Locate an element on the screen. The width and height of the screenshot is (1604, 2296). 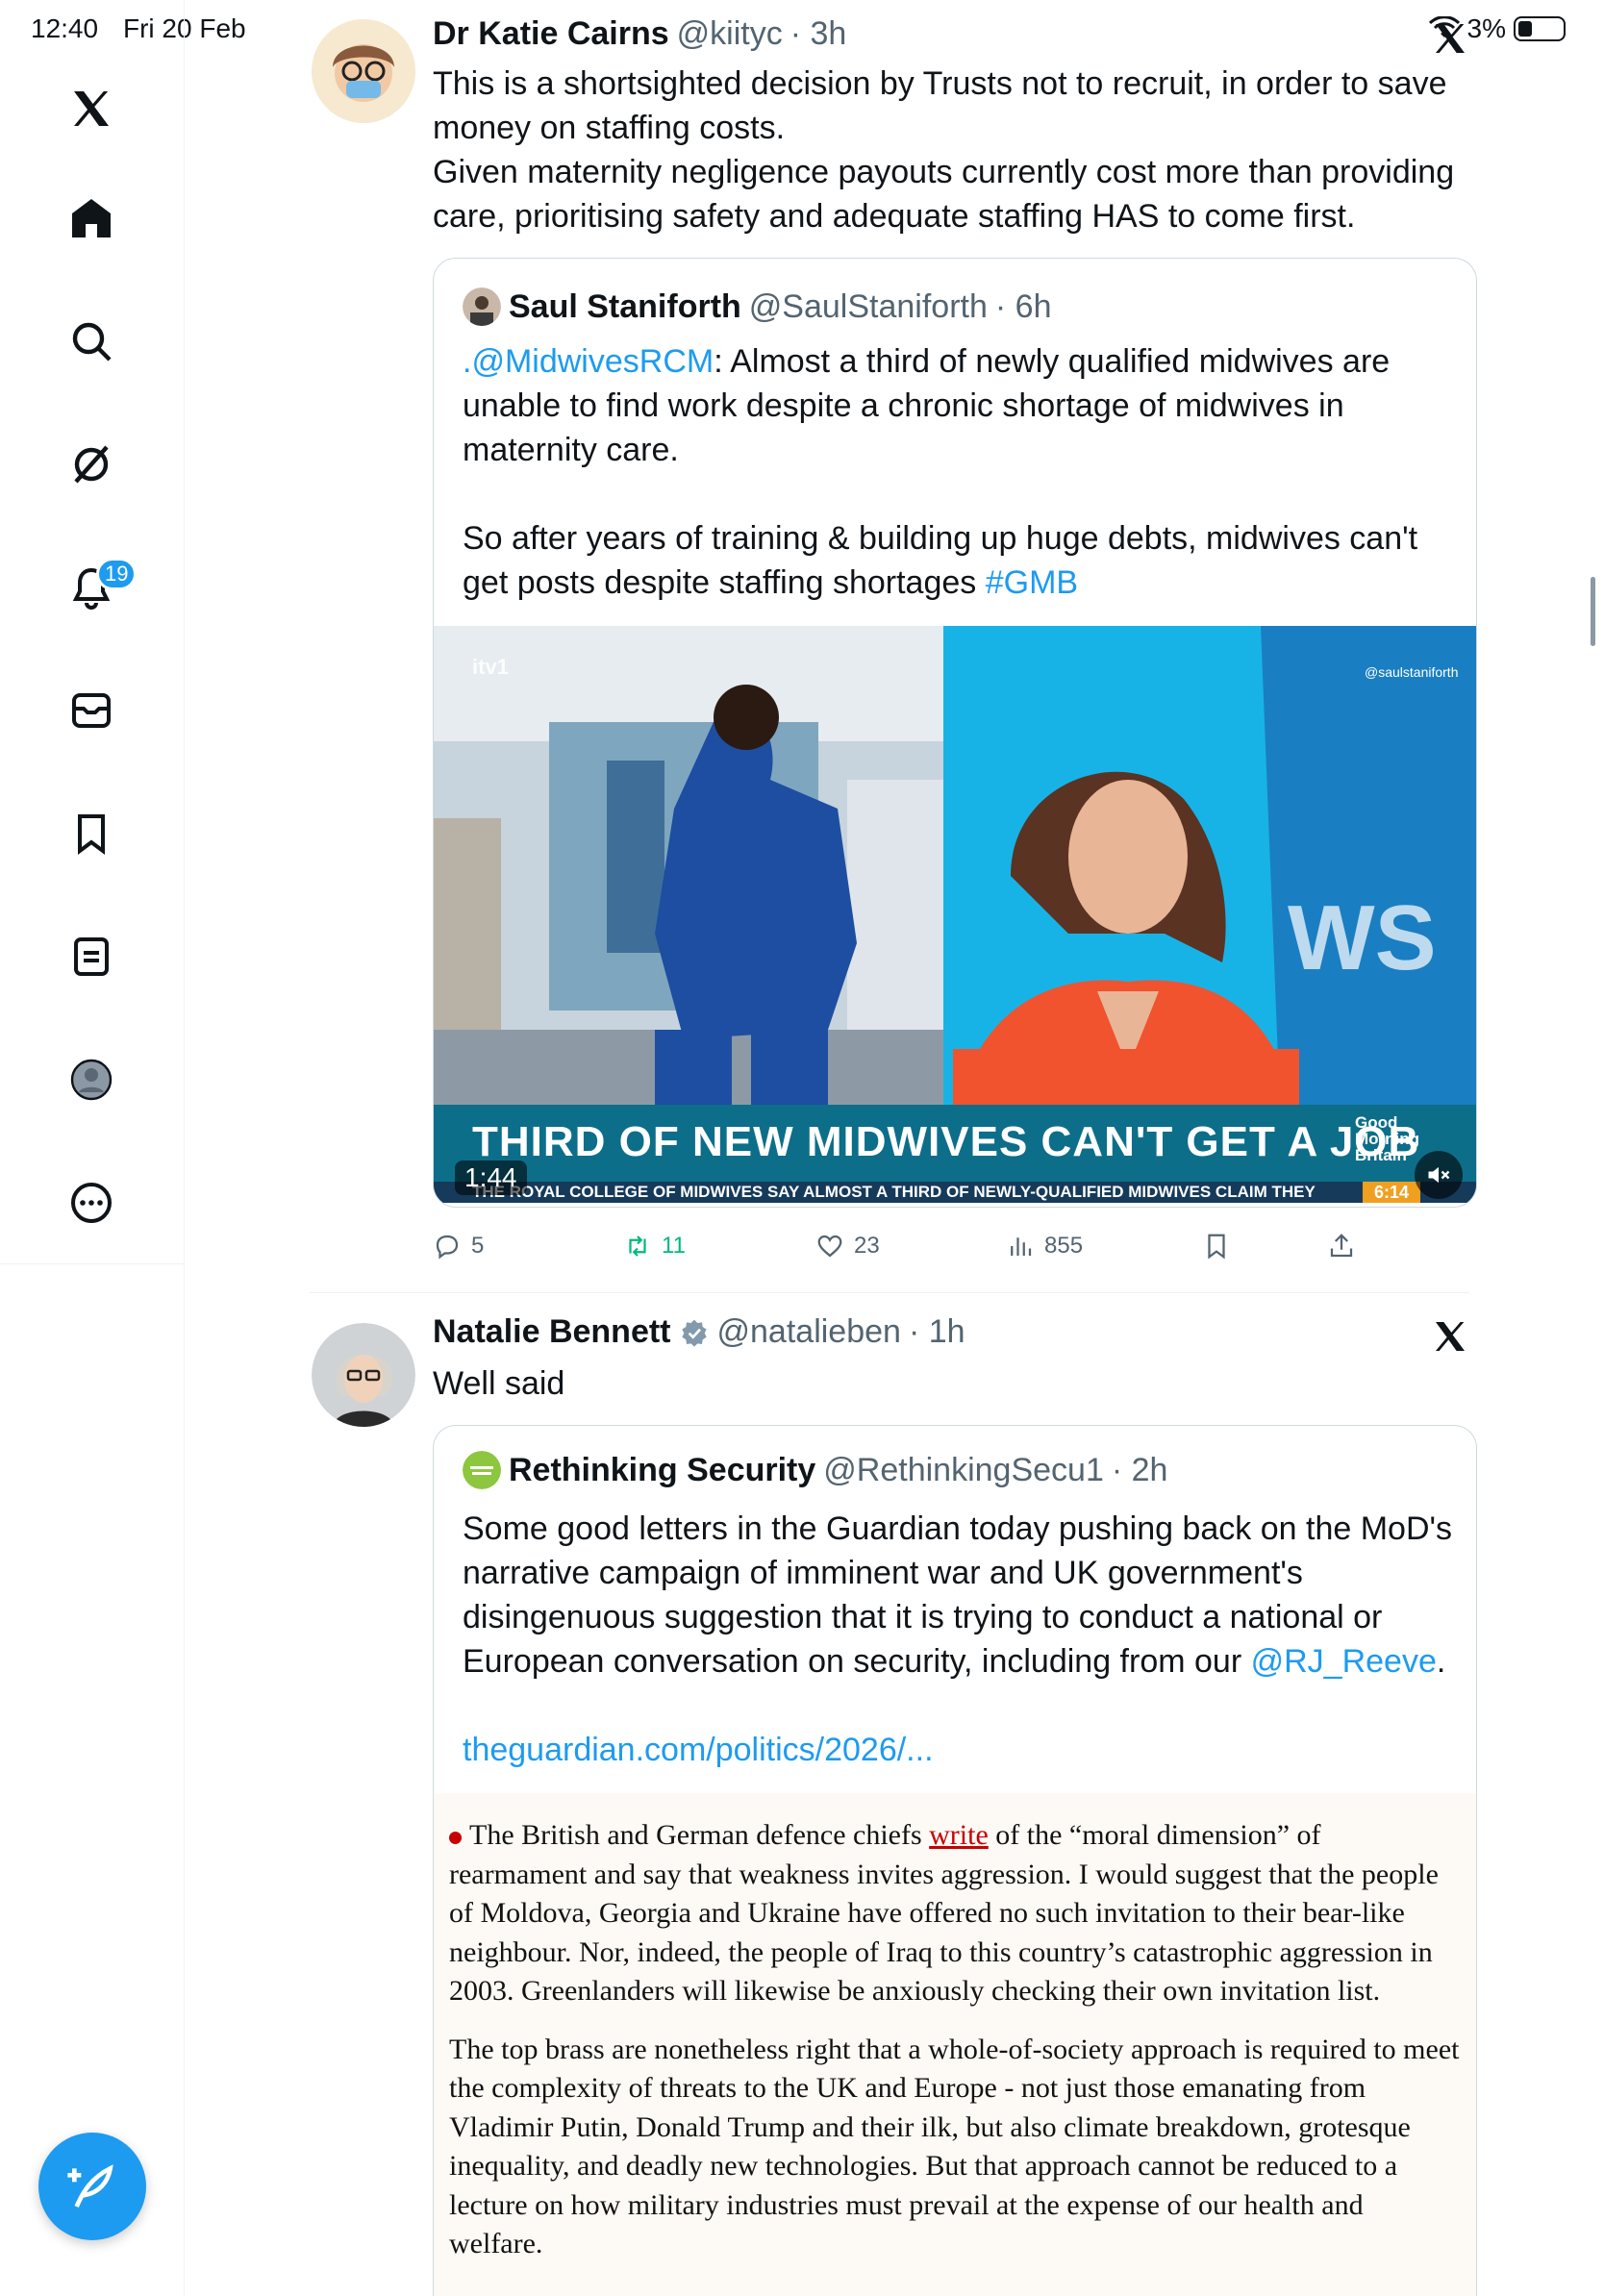
repost-count: 11 is located at coordinates (674, 1246).